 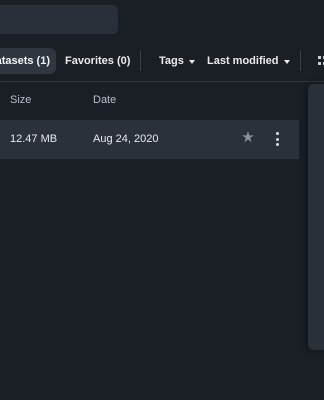 What do you see at coordinates (20, 100) in the screenshot?
I see `column-header-size: Size` at bounding box center [20, 100].